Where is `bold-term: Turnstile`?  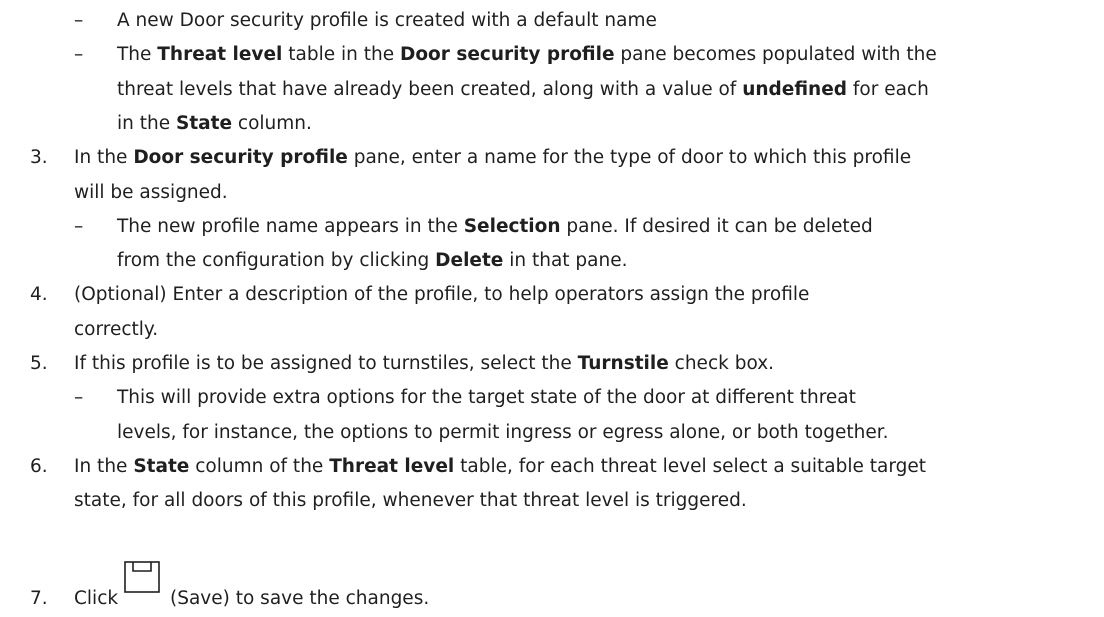 bold-term: Turnstile is located at coordinates (623, 363).